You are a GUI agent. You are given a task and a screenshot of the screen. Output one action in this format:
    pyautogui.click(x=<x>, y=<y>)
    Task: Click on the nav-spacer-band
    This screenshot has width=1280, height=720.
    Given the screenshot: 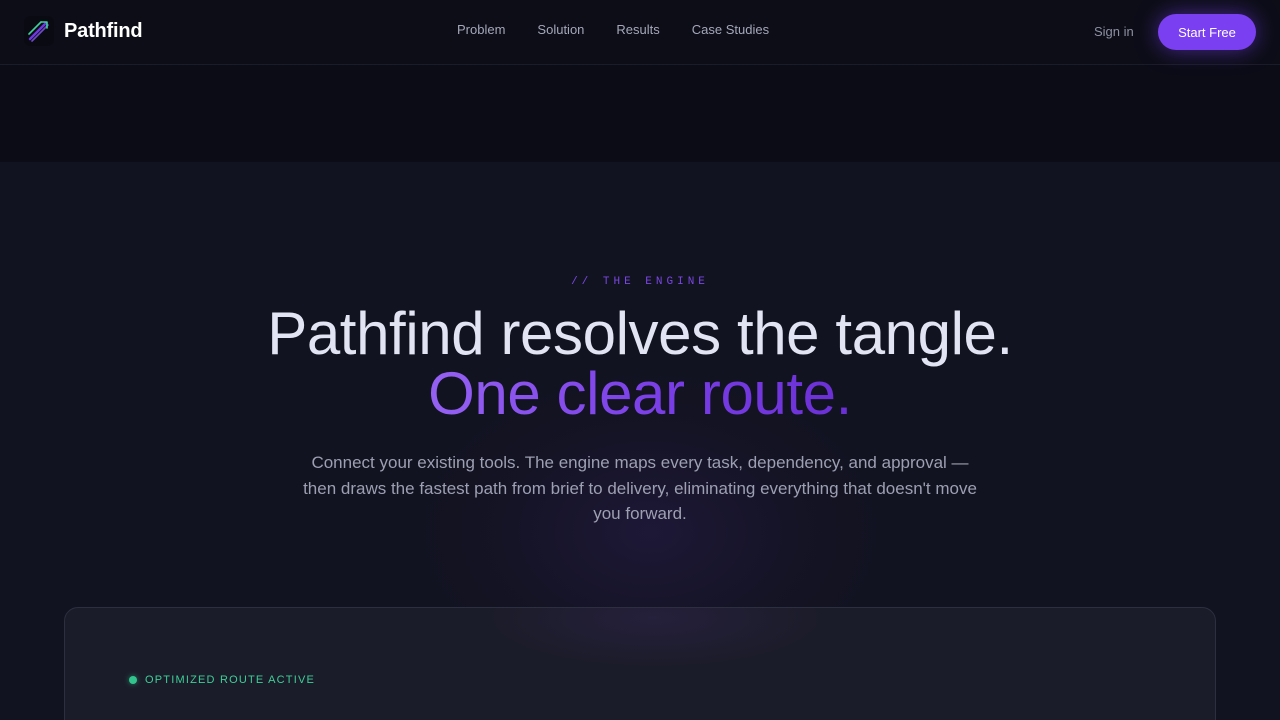 What is the action you would take?
    pyautogui.click(x=640, y=113)
    